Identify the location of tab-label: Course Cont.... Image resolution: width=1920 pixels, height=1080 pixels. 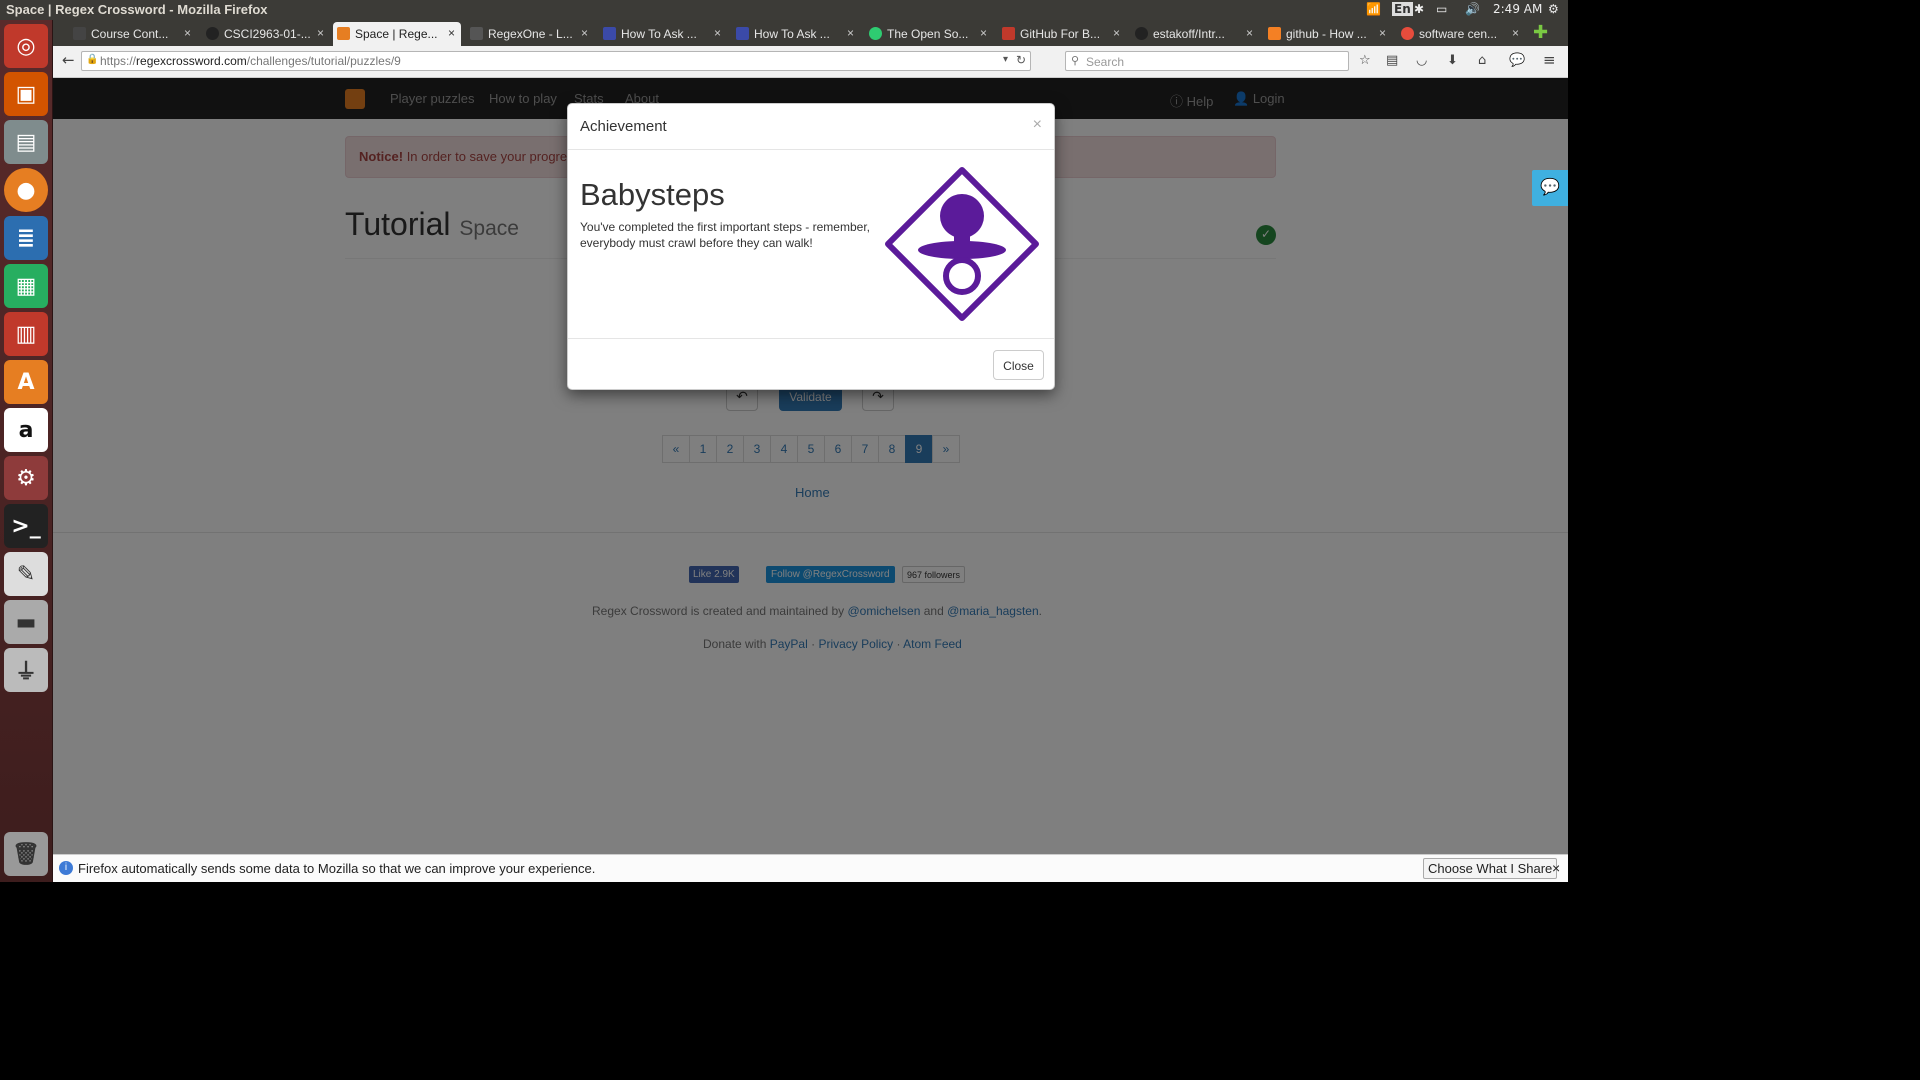
(130, 34).